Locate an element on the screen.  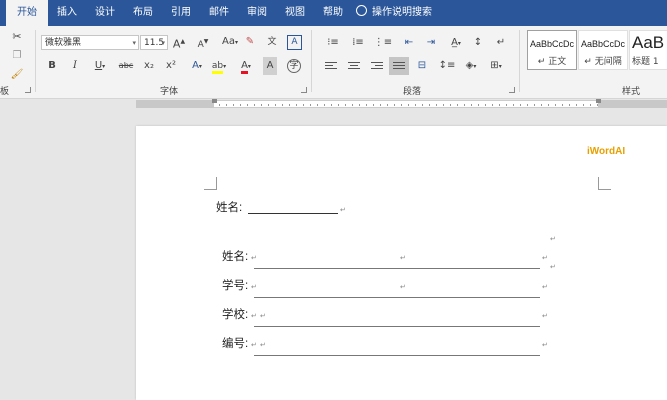
font-size-combo: 11.5 ▾ is located at coordinates (154, 42).